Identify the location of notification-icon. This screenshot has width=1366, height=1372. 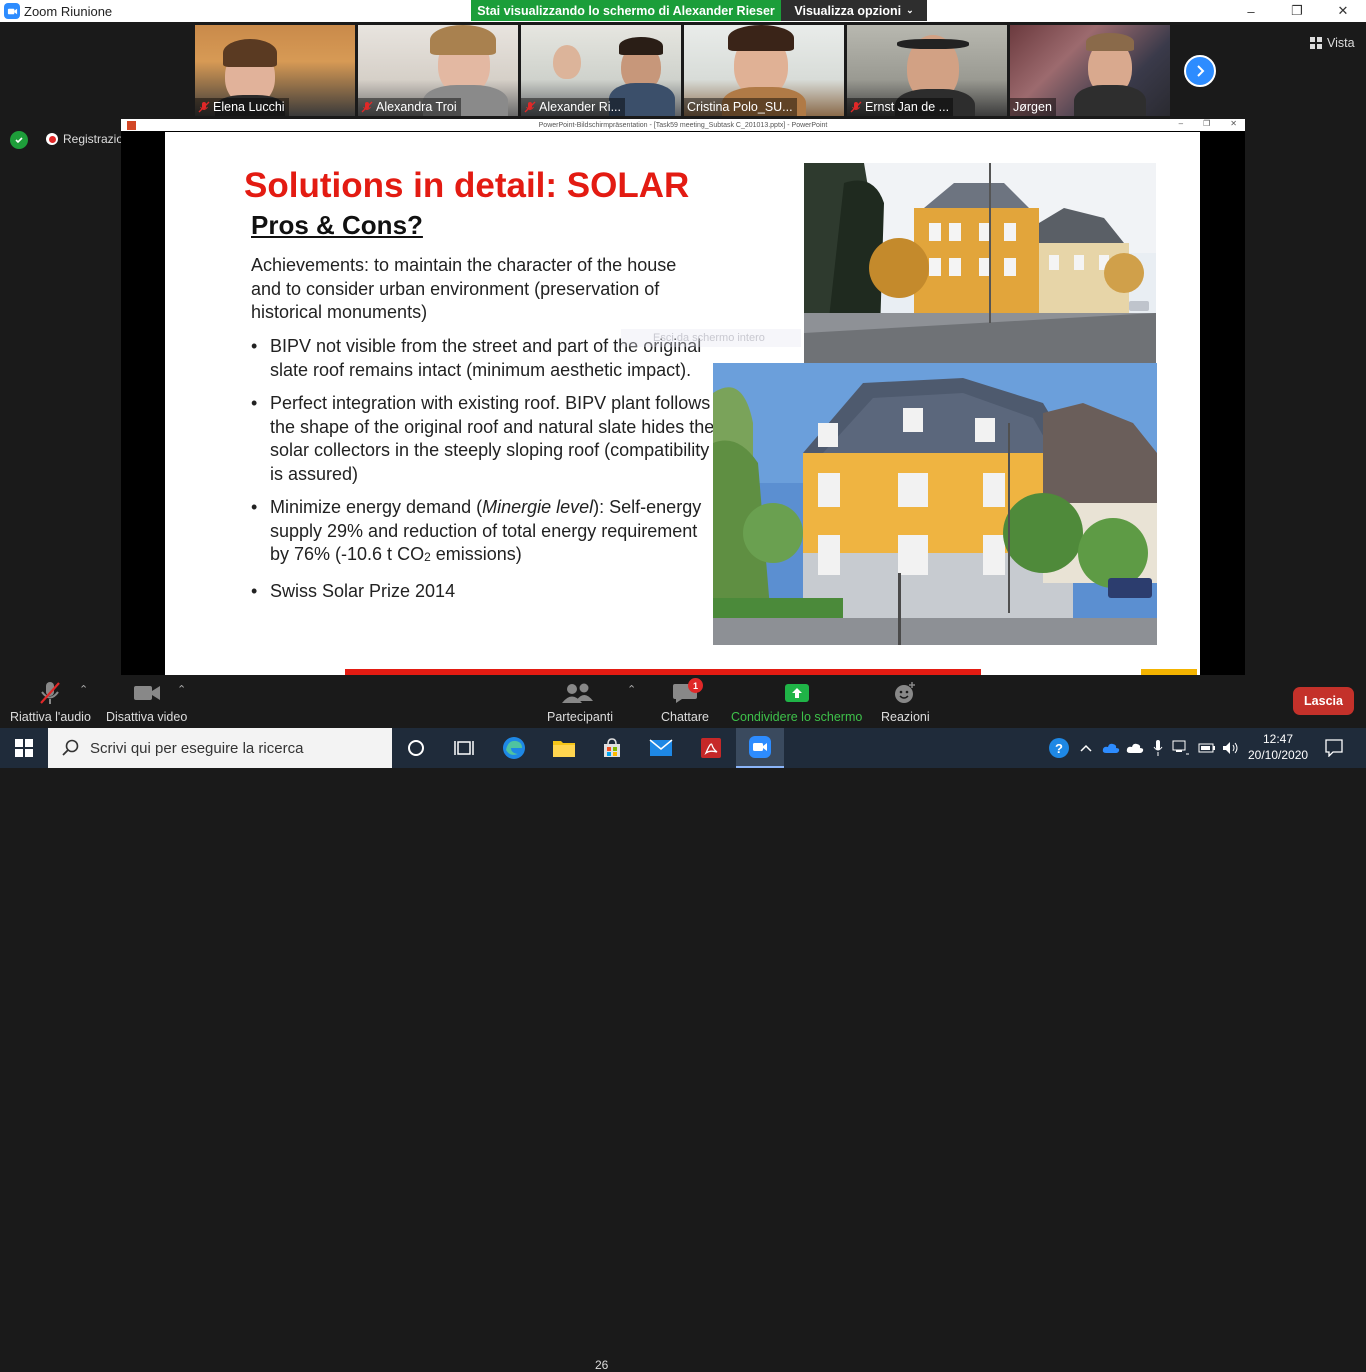
(1334, 748).